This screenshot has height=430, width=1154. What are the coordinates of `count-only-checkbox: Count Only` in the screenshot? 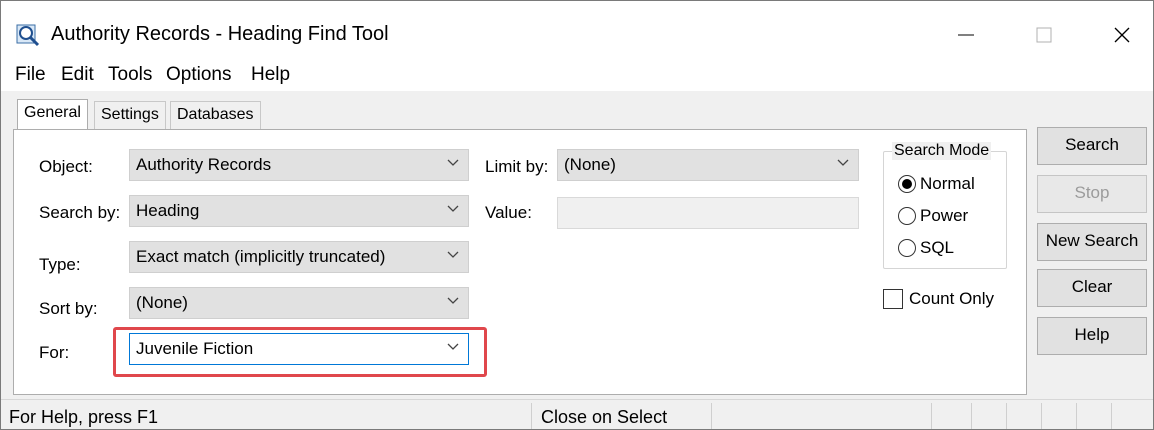 It's located at (938, 299).